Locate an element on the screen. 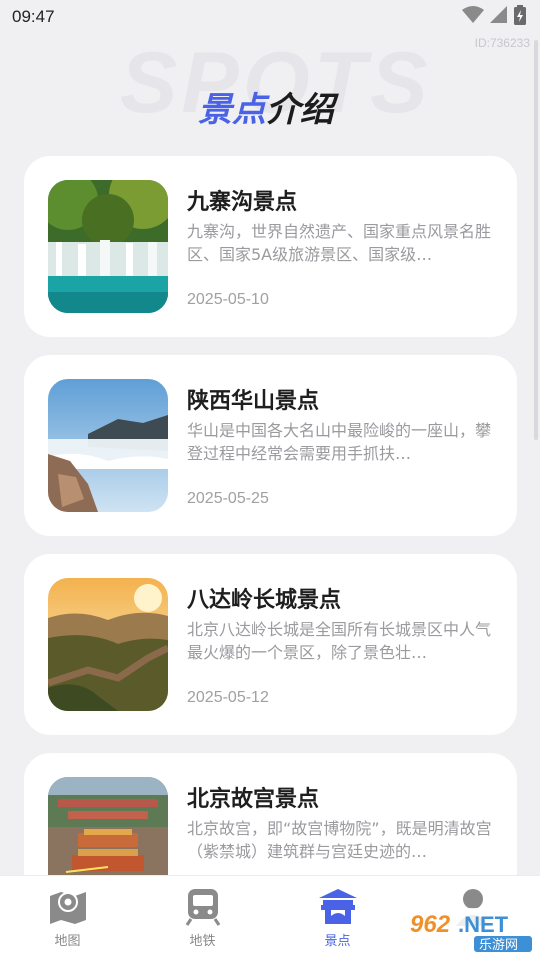  pavilion-icon is located at coordinates (338, 906).